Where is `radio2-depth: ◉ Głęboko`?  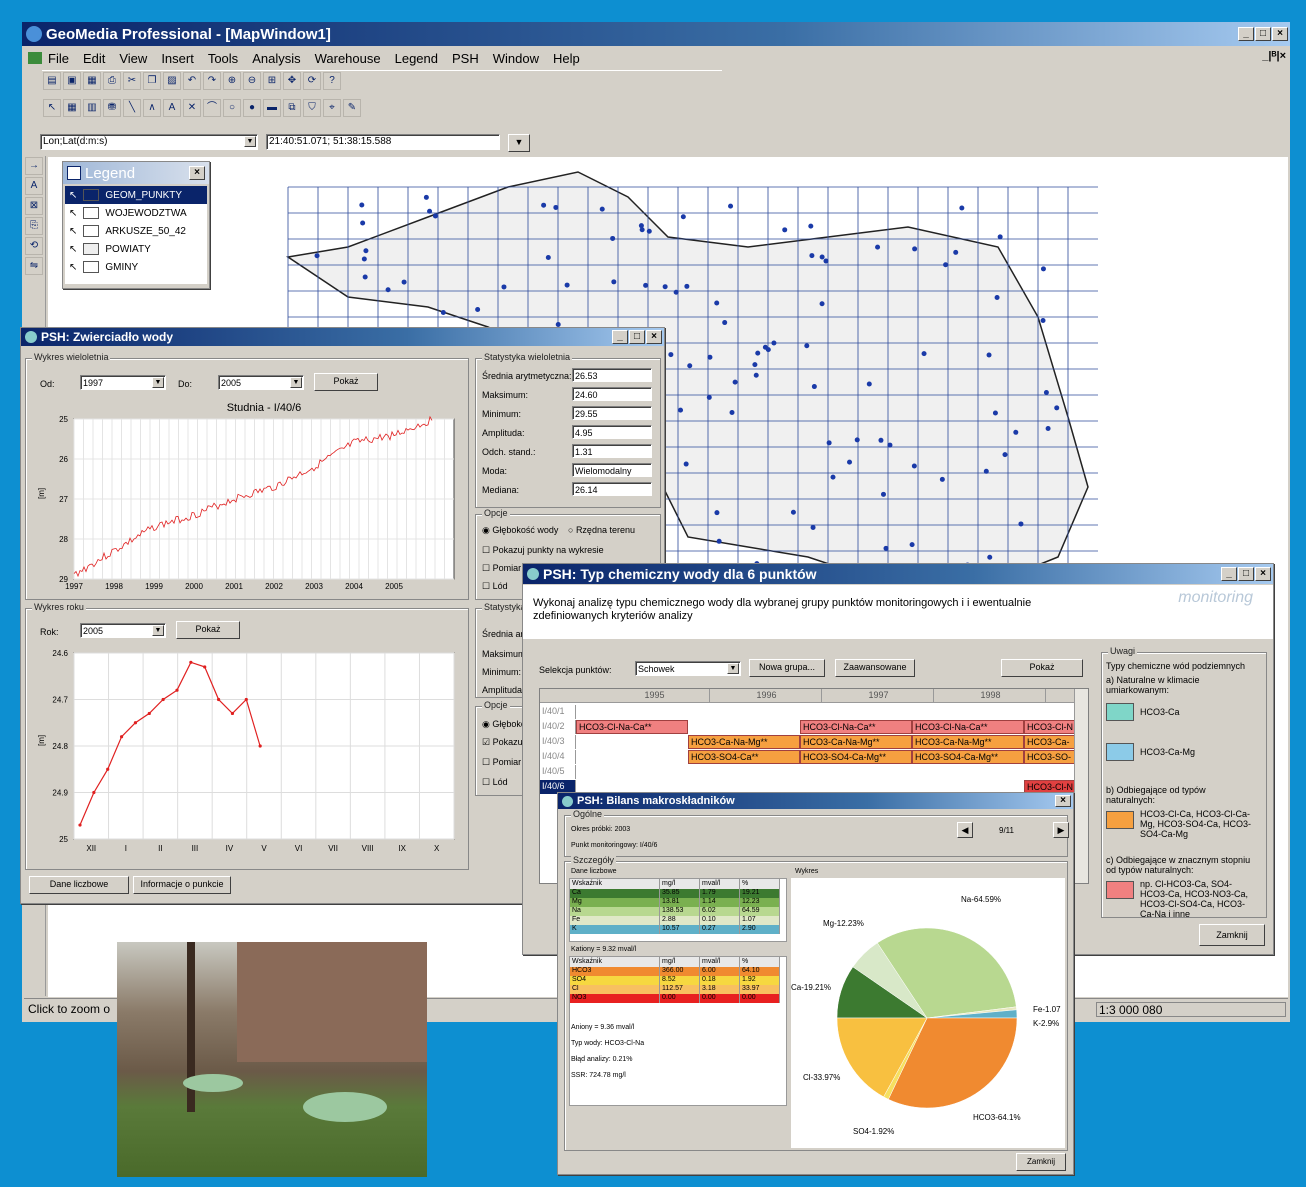
radio2-depth: ◉ Głęboko is located at coordinates (504, 724).